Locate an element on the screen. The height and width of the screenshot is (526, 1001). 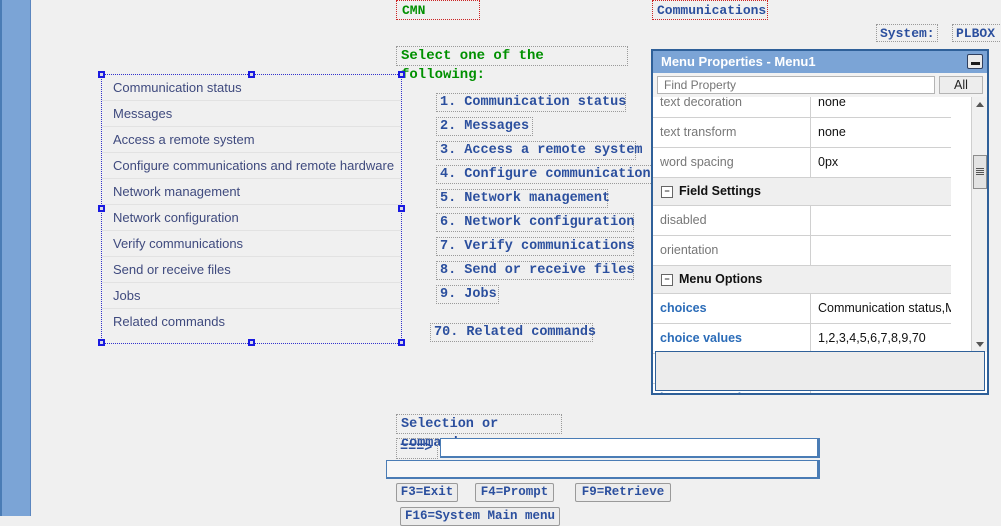
left-rail is located at coordinates (16, 258).